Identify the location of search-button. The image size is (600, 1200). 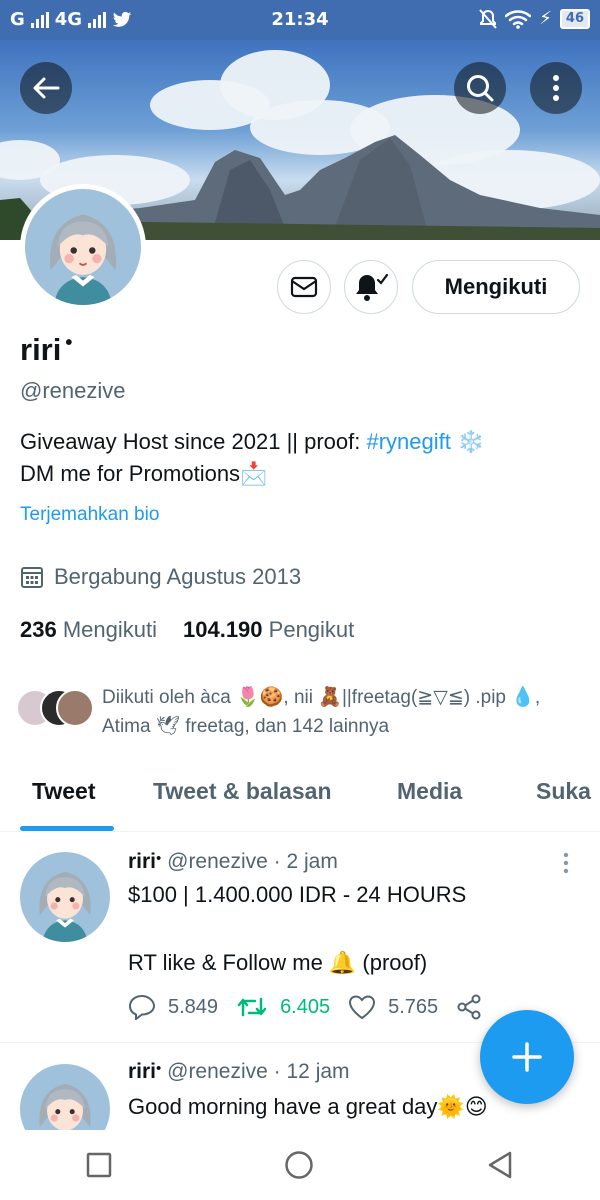
(480, 88).